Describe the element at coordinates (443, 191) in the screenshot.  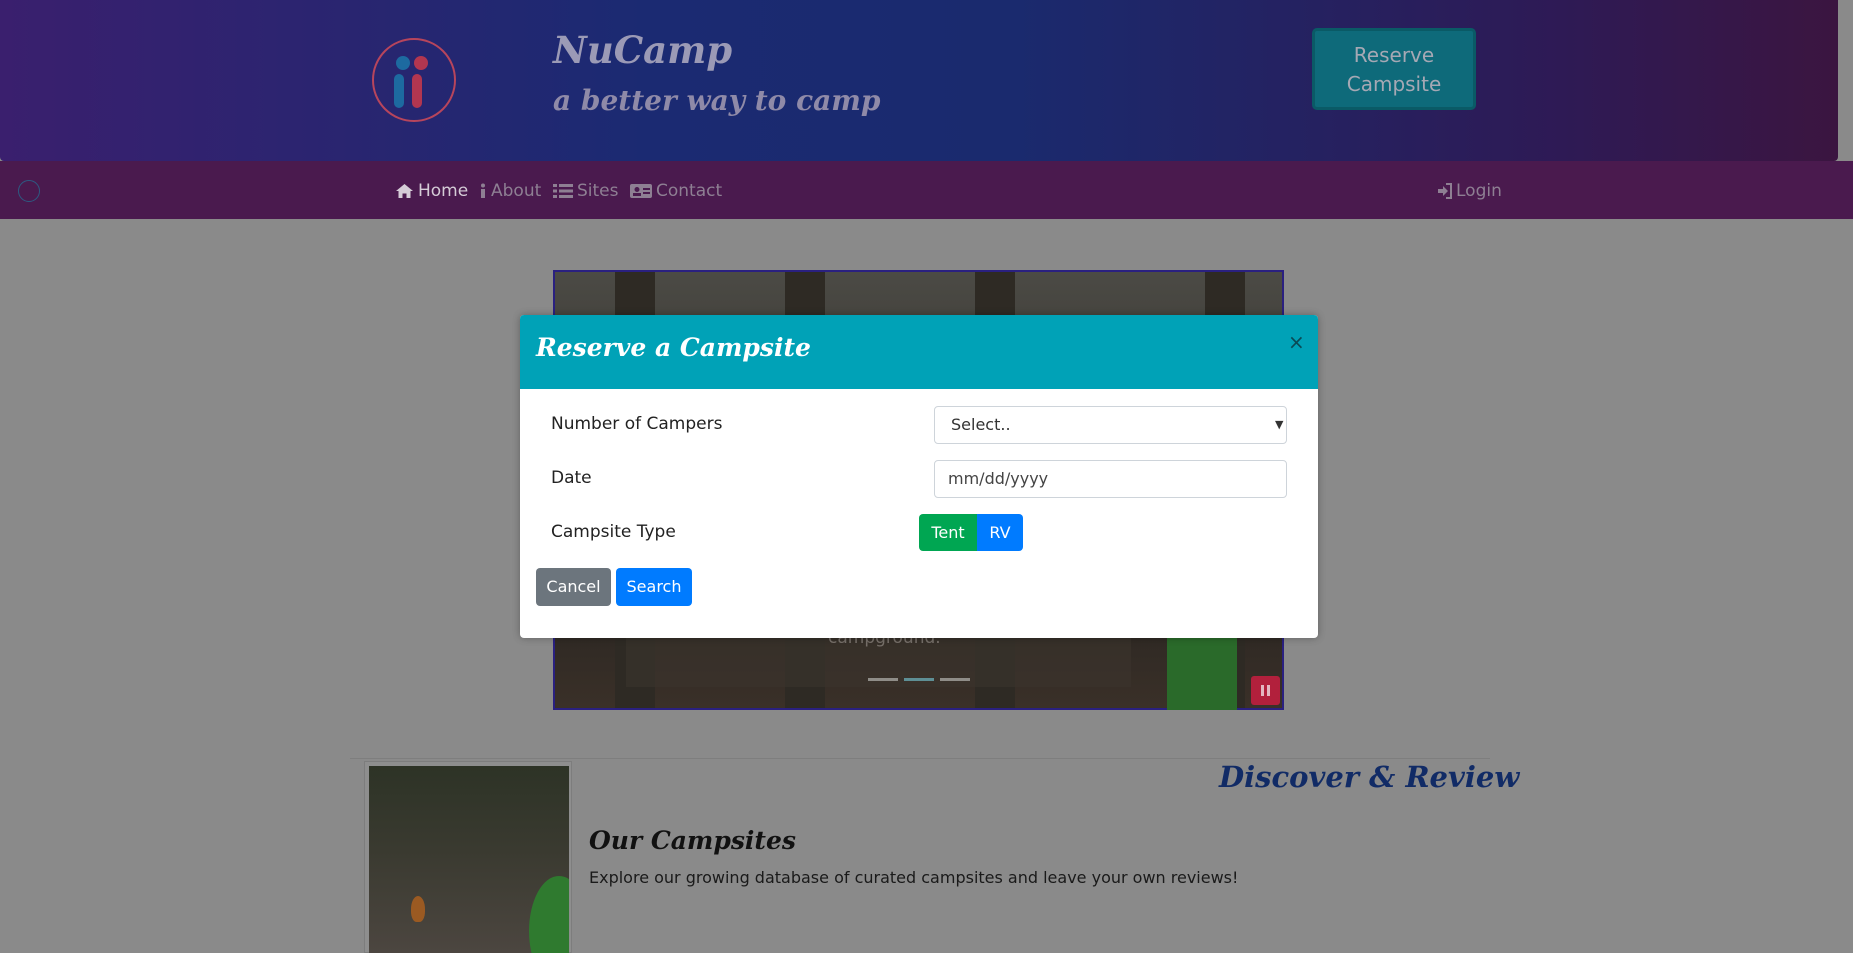
I see `nav-item-label: Home` at that location.